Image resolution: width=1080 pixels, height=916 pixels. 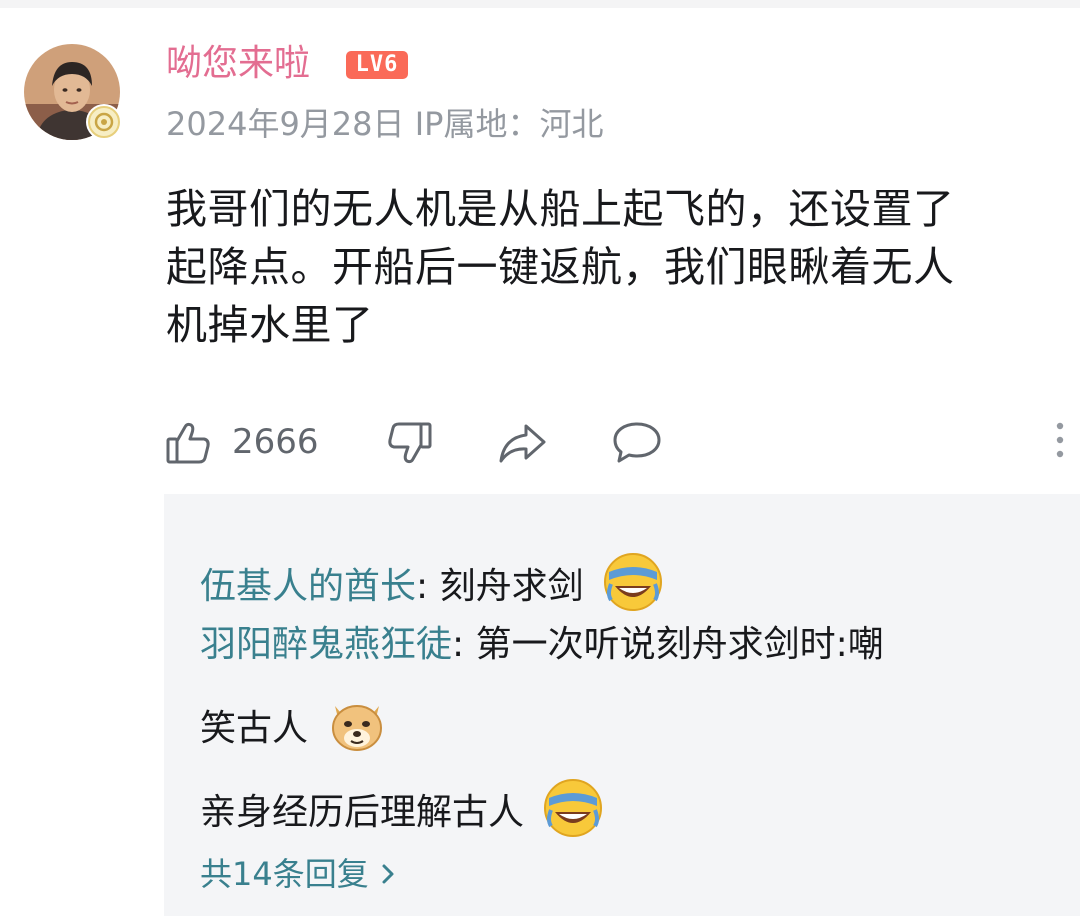 I want to click on reply-item: 笑古人, so click(x=294, y=730).